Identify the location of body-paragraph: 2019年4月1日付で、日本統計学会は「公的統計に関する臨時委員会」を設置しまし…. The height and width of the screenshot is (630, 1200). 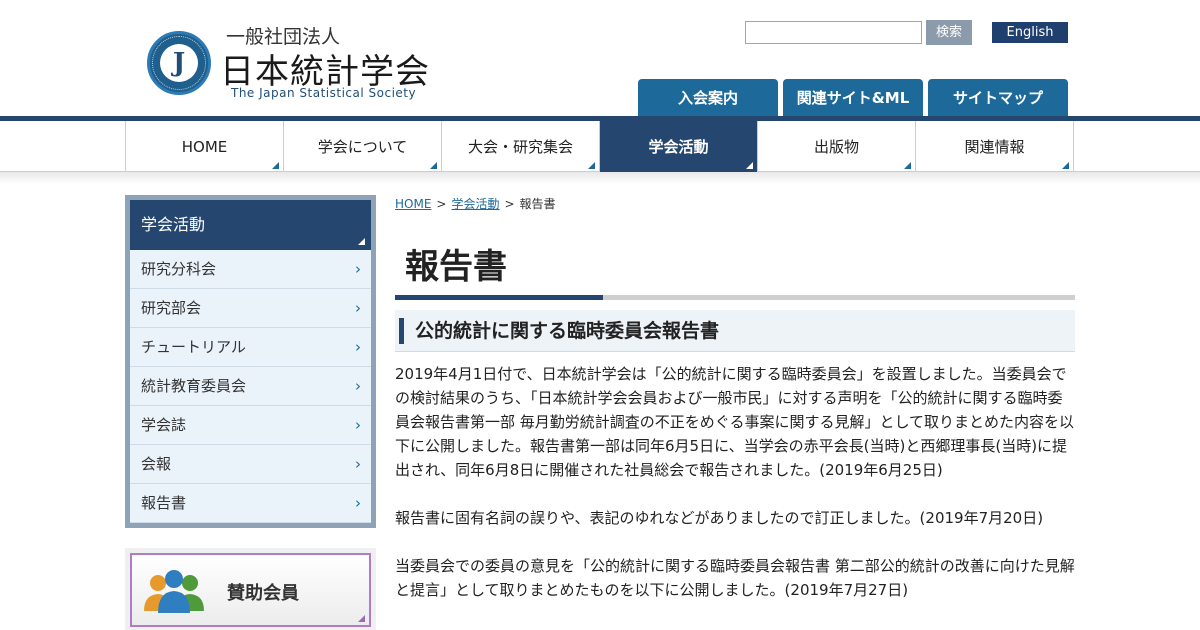
(735, 422).